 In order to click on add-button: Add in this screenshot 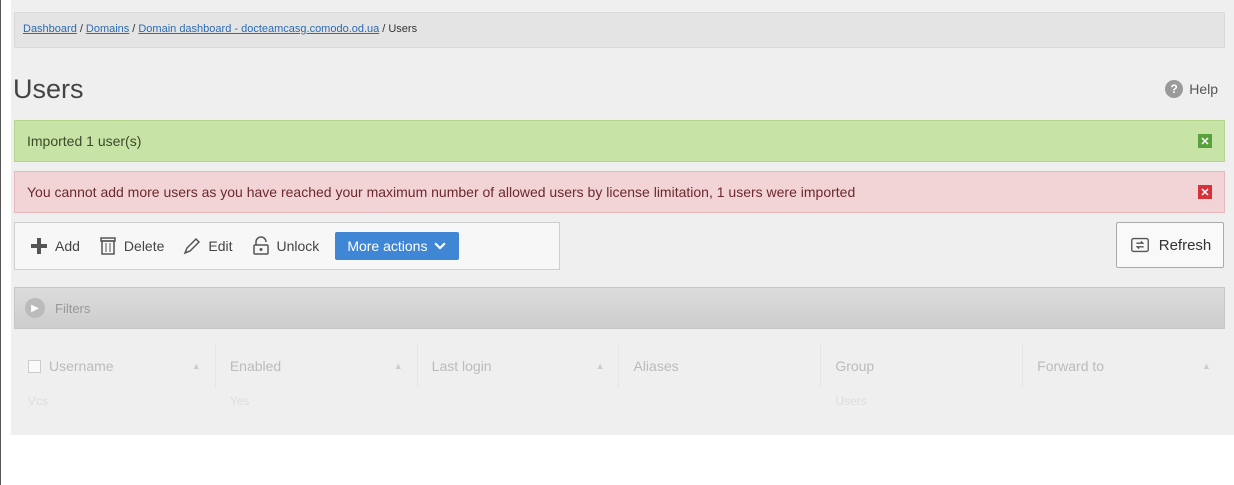, I will do `click(54, 246)`.